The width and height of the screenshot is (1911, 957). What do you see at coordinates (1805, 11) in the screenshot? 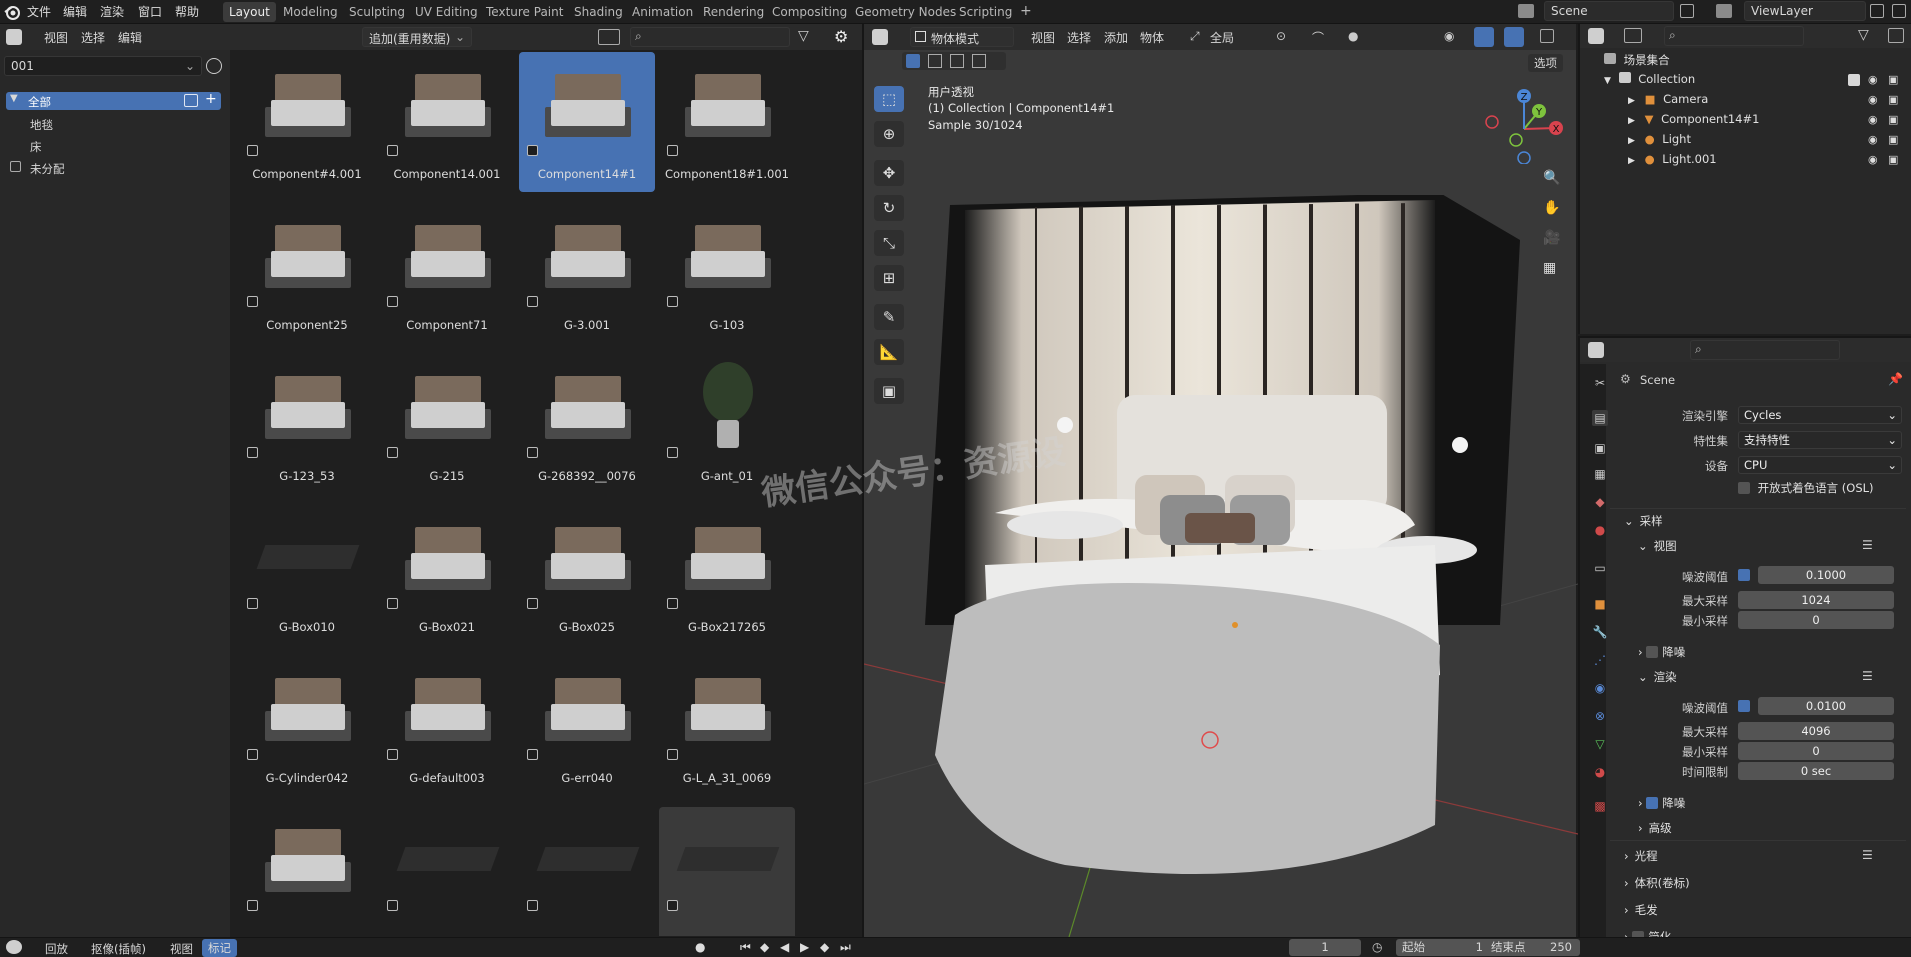
I see `viewlayer-field: ViewLayer` at bounding box center [1805, 11].